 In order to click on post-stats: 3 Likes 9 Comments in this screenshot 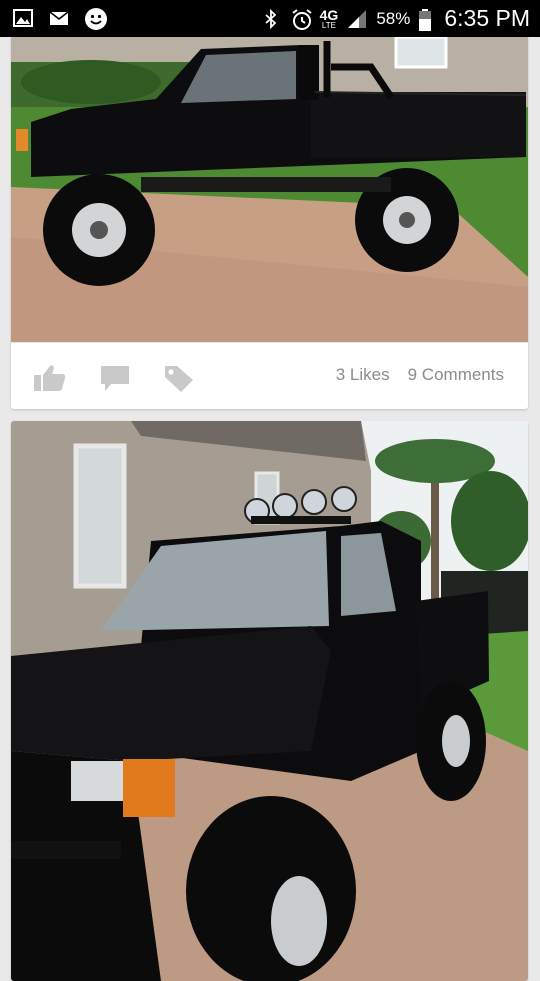, I will do `click(420, 375)`.